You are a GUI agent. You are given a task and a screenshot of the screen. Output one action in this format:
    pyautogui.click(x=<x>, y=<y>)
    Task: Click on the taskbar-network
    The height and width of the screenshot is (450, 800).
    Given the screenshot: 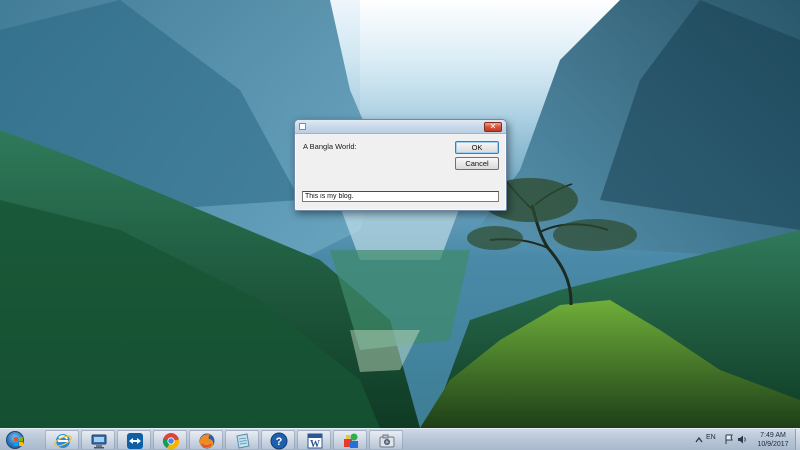 What is the action you would take?
    pyautogui.click(x=98, y=440)
    